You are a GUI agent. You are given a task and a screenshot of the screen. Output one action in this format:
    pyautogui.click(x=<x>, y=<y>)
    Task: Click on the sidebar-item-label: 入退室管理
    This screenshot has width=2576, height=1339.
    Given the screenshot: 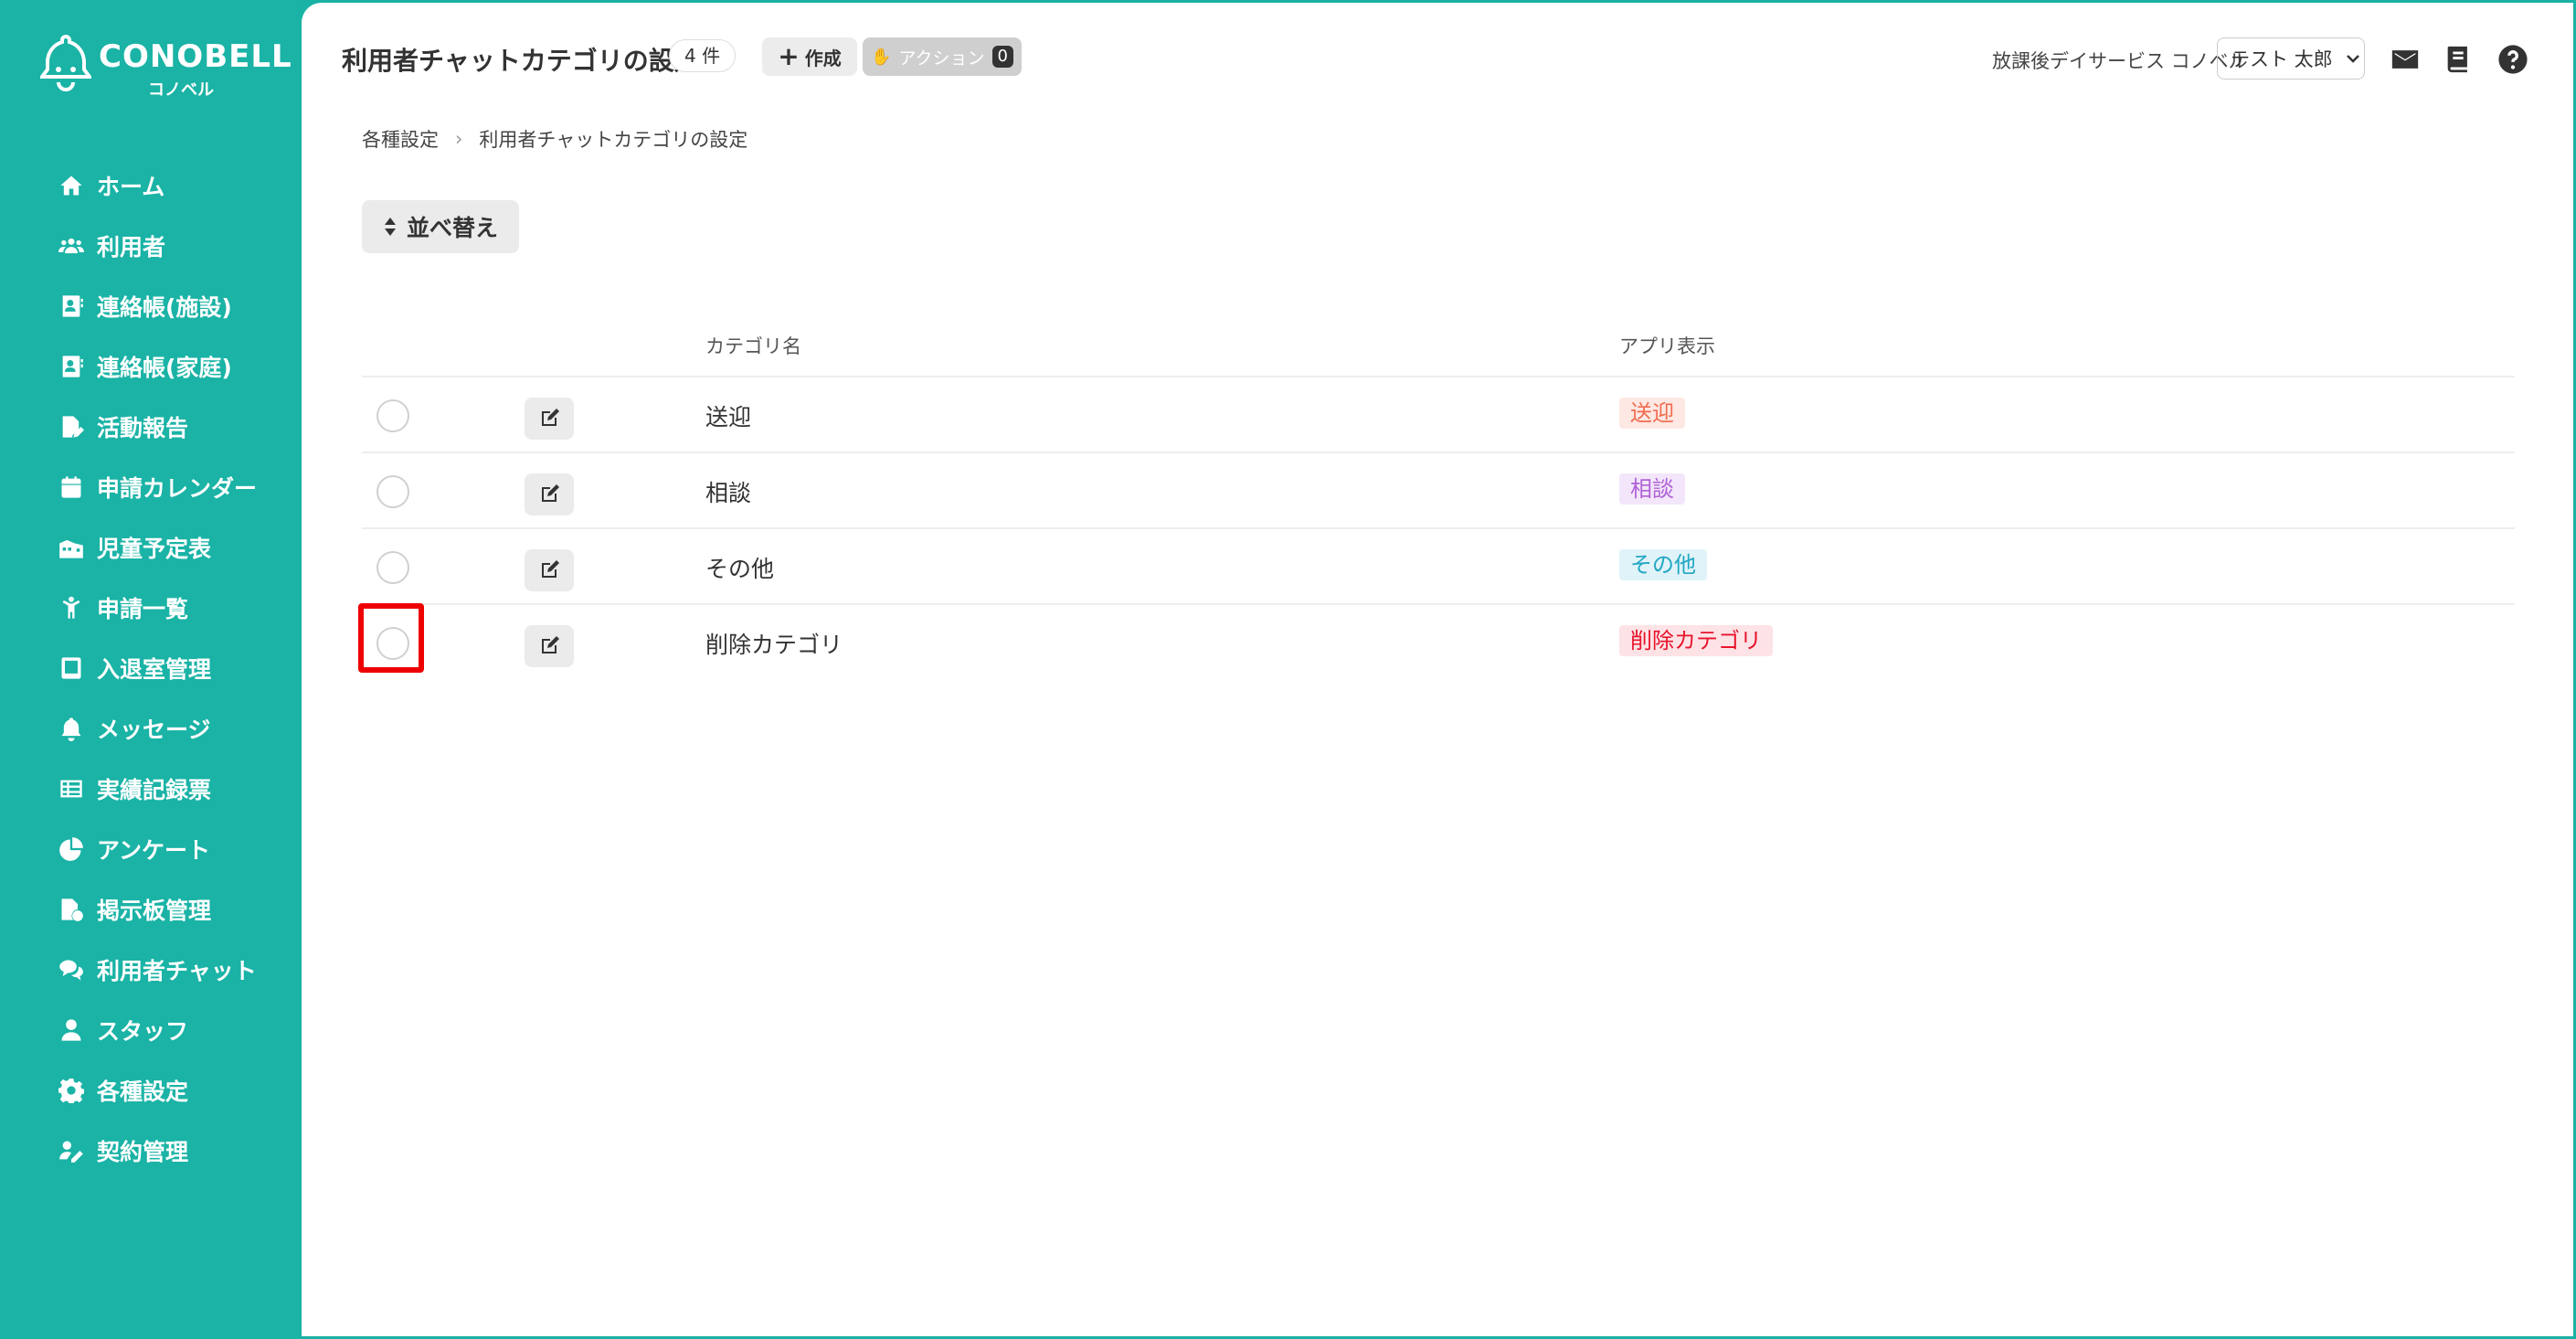 What is the action you would take?
    pyautogui.click(x=154, y=669)
    